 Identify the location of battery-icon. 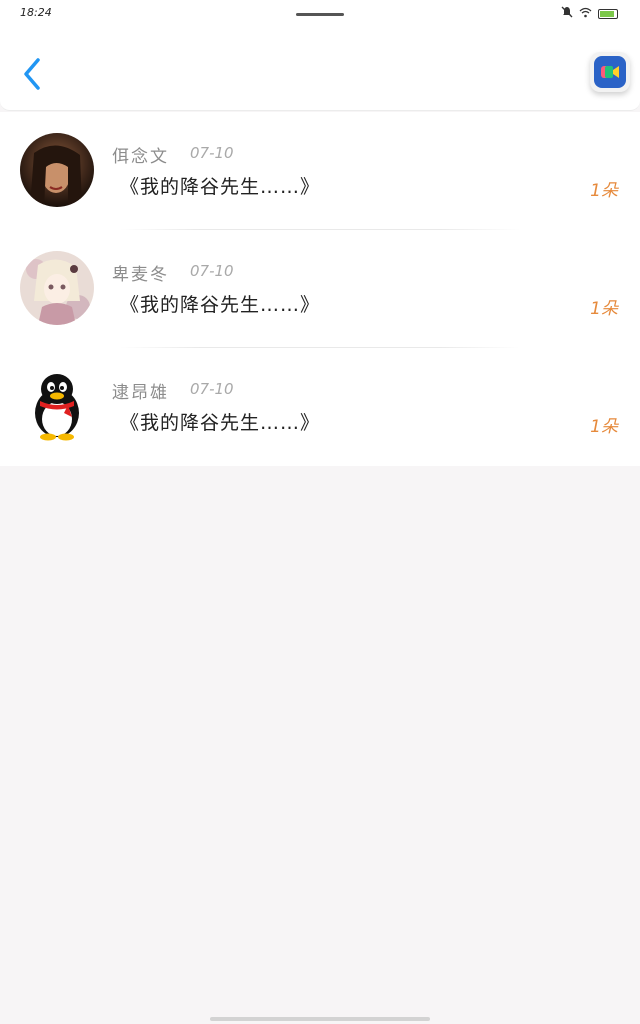
(608, 13).